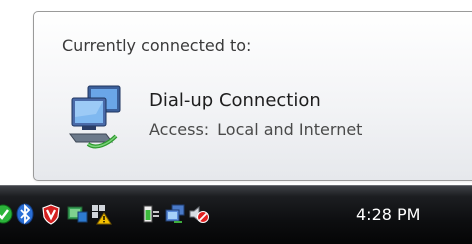 Image resolution: width=472 pixels, height=244 pixels. Describe the element at coordinates (25, 214) in the screenshot. I see `bluetooth-icon` at that location.